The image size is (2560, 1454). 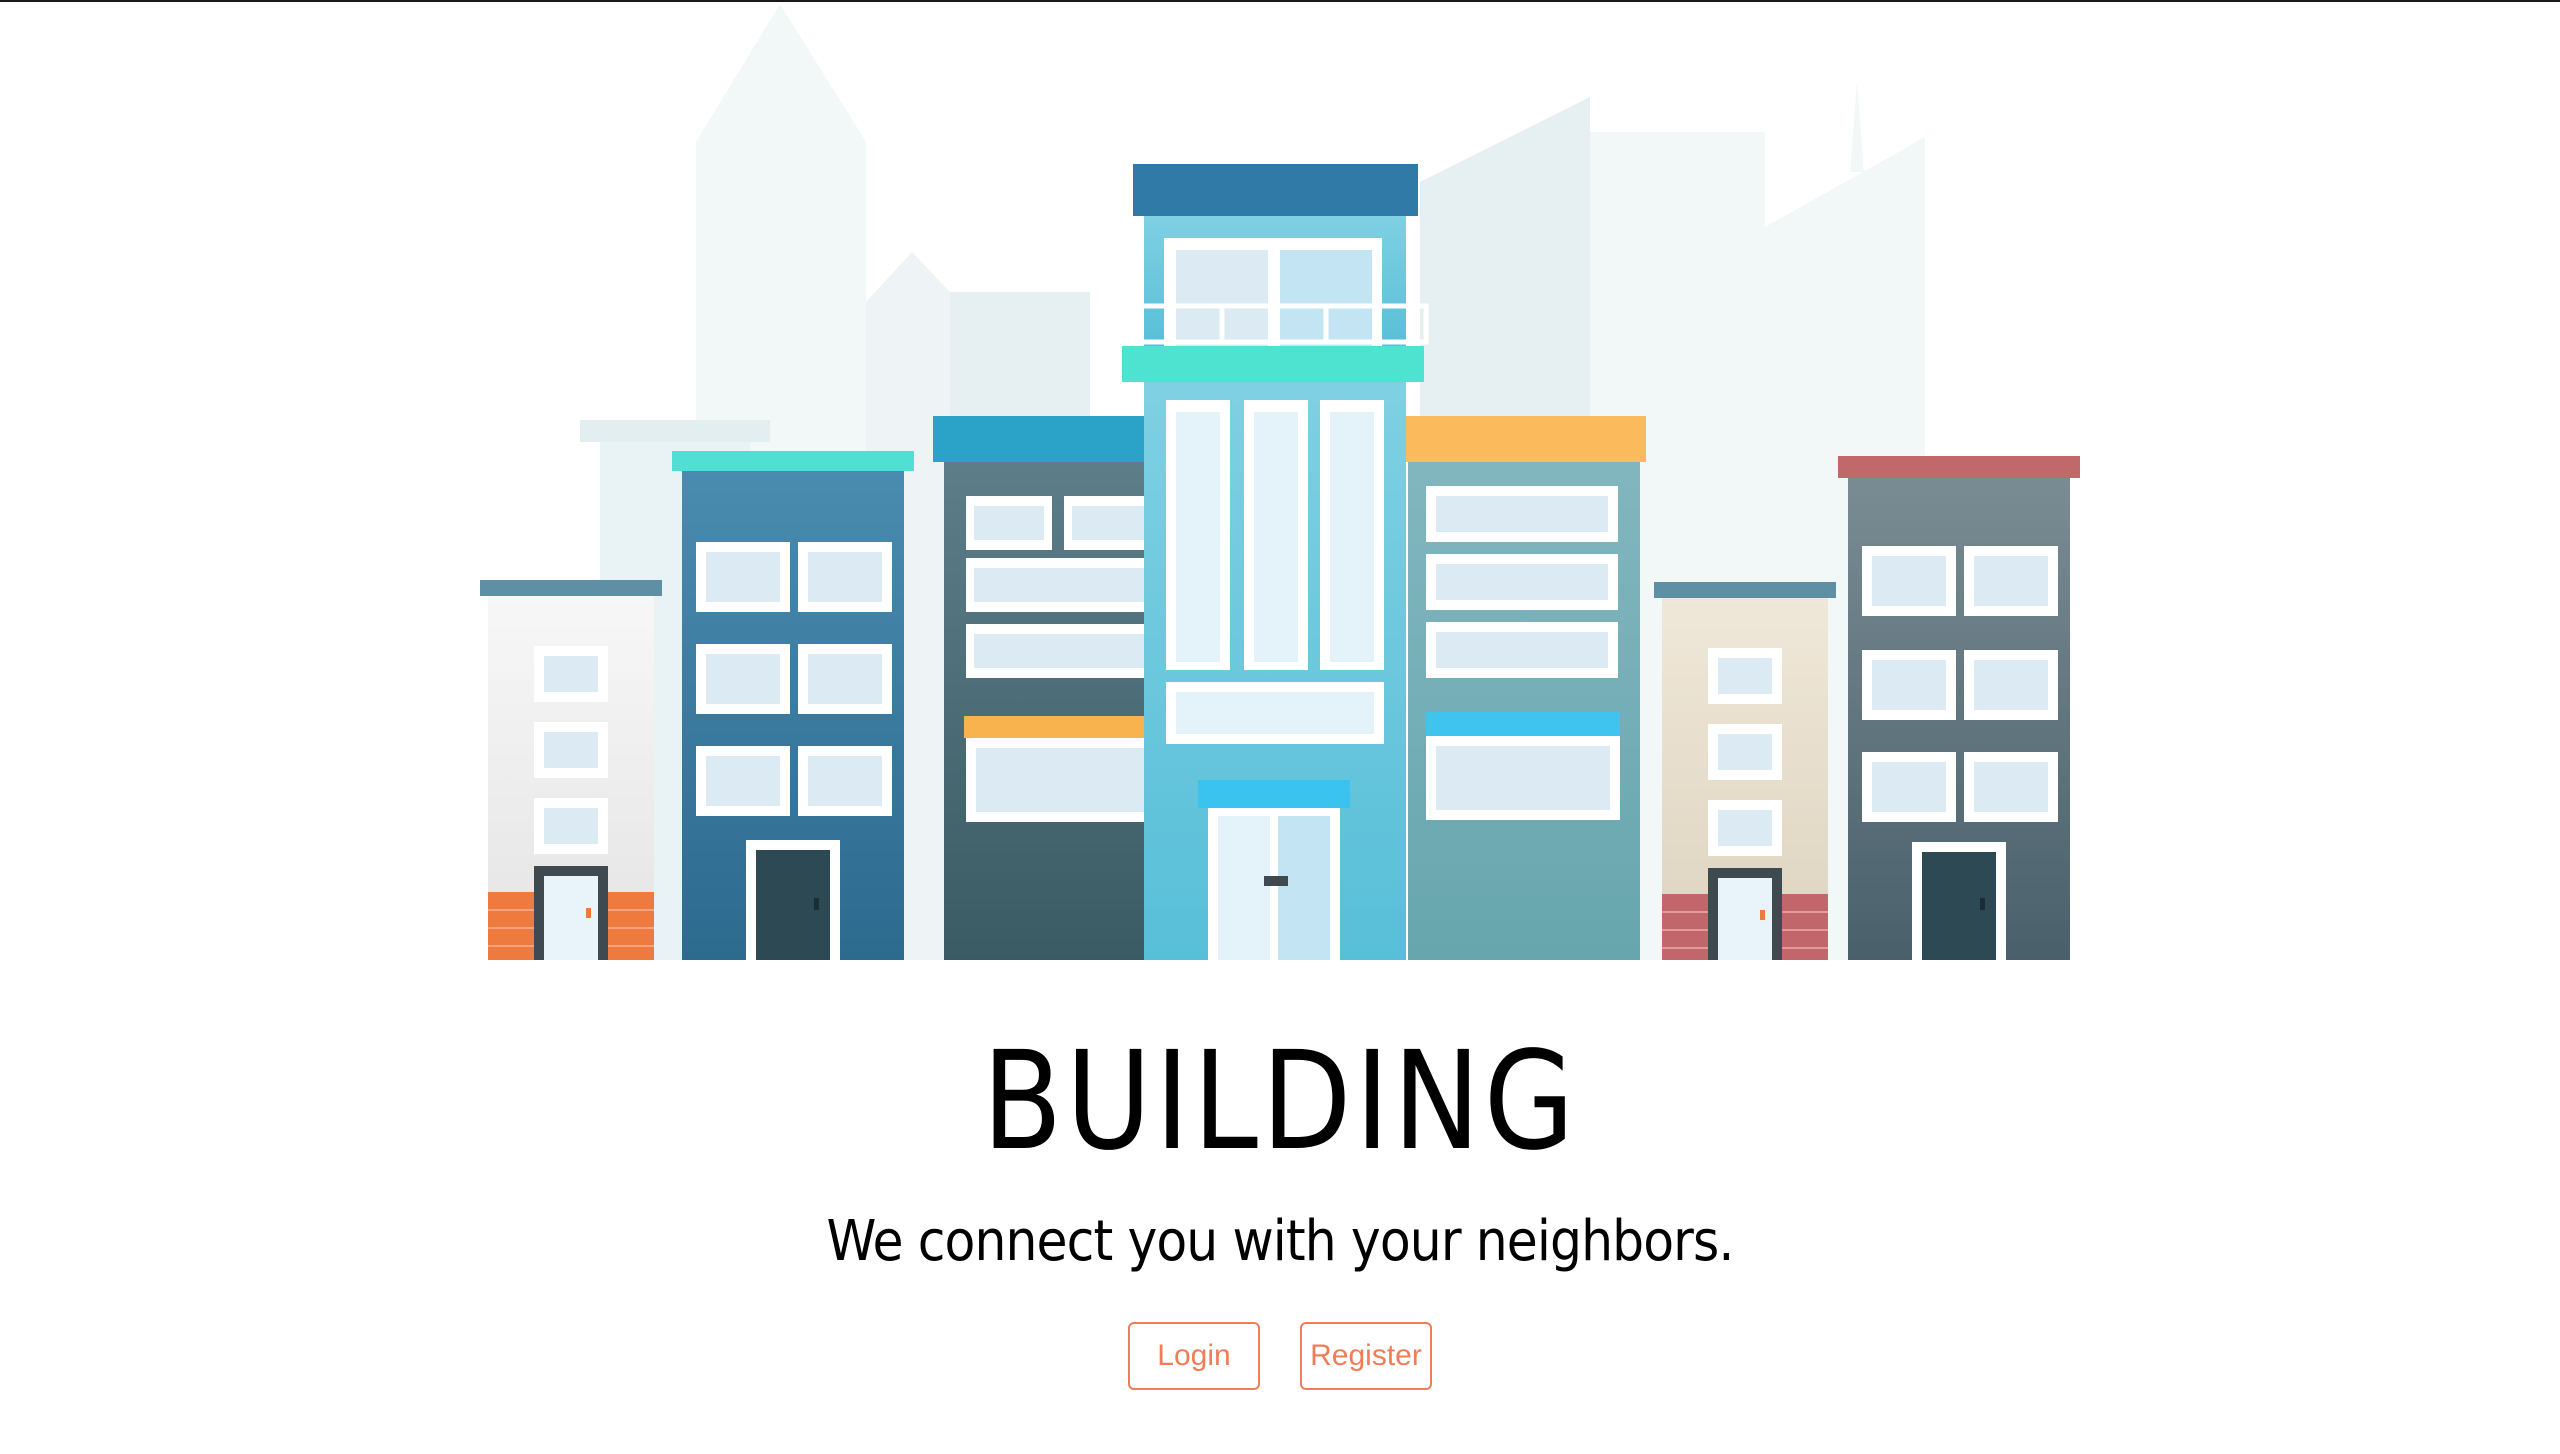 What do you see at coordinates (571, 771) in the screenshot?
I see `building-white` at bounding box center [571, 771].